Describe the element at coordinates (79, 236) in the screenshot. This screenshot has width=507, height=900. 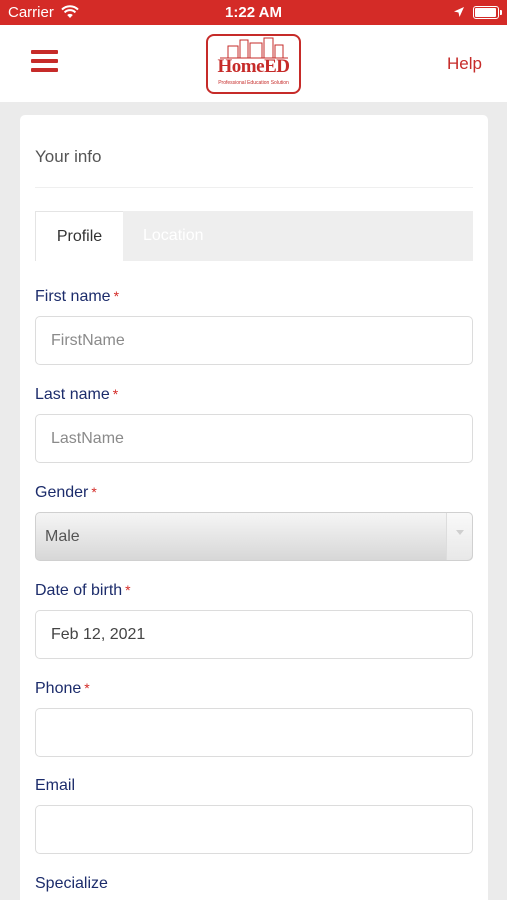
I see `tab-profile: Profile` at that location.